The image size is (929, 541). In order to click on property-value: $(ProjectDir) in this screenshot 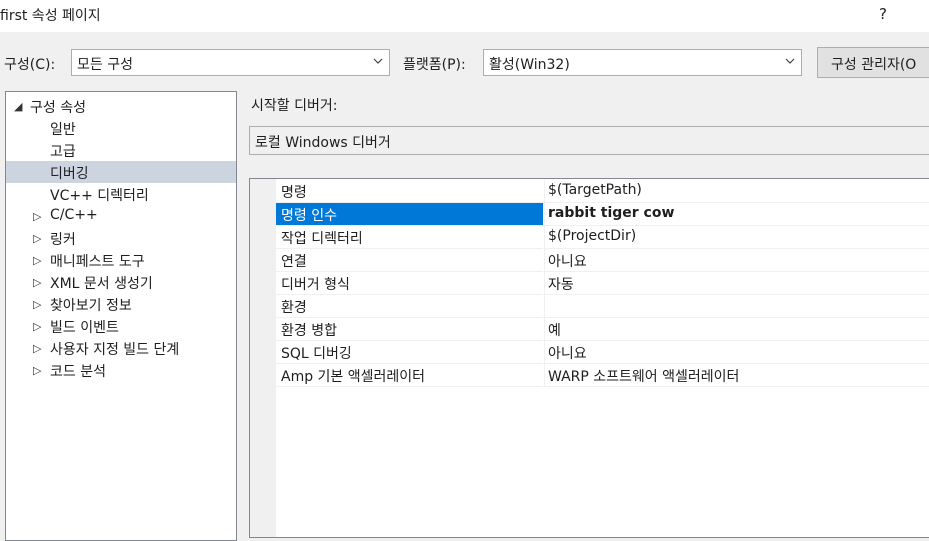, I will do `click(592, 236)`.